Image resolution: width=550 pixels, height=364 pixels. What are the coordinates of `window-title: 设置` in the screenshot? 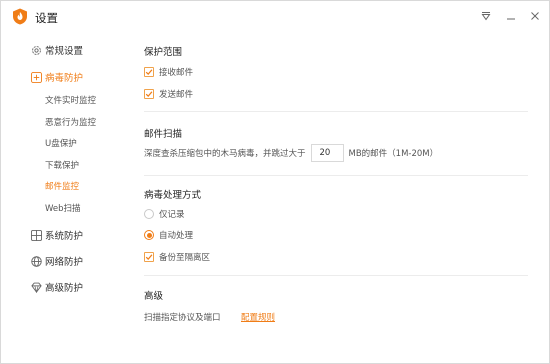 It's located at (46, 18).